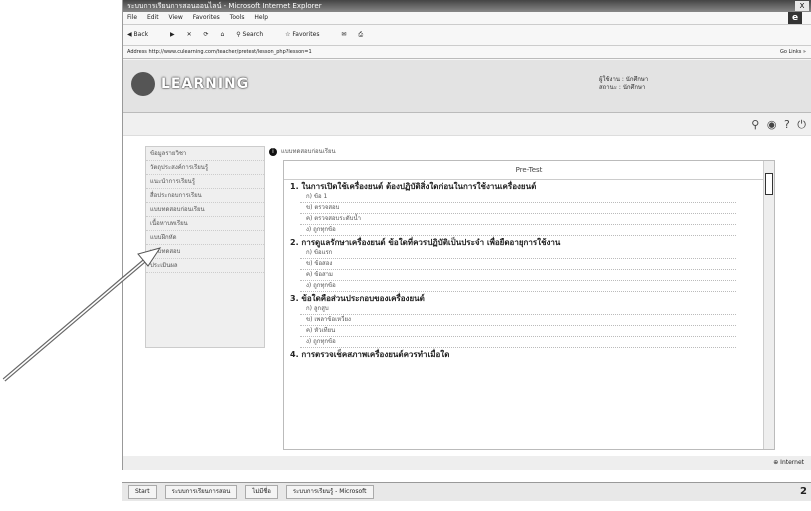  I want to click on taskbar-item: ไม่มีชื่อ, so click(261, 491).